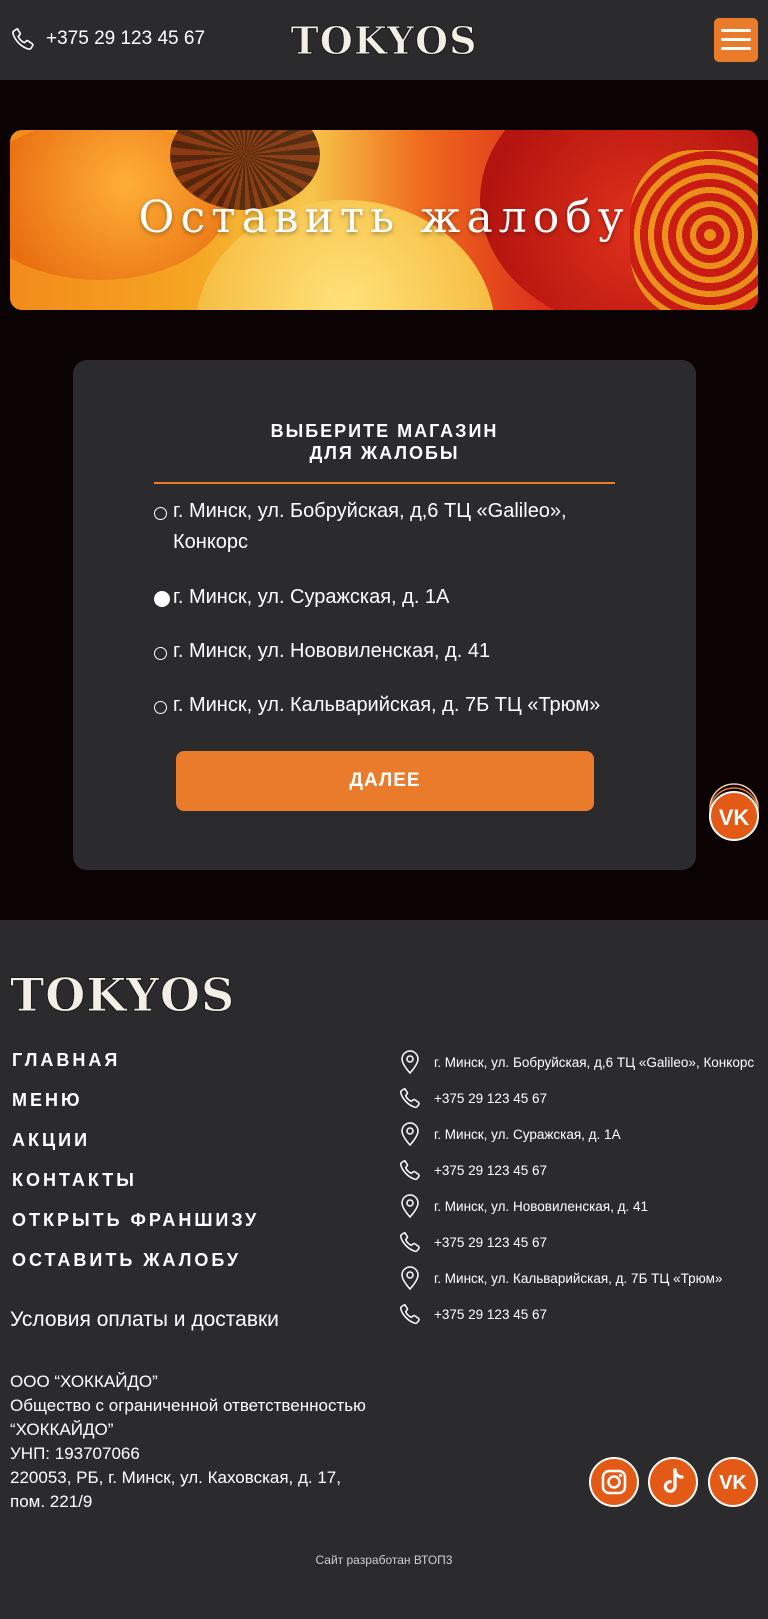 Image resolution: width=768 pixels, height=1619 pixels. What do you see at coordinates (394, 597) in the screenshot?
I see `store-option: г. Минск, ул. Суражская, д. 1А` at bounding box center [394, 597].